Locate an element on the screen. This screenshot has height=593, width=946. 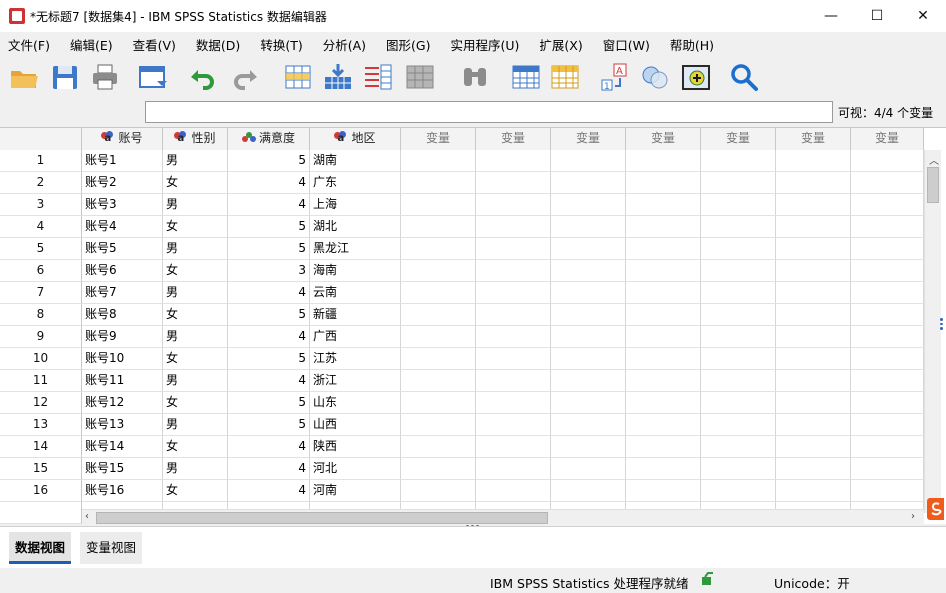
menu-transform: 转换(T) is located at coordinates (281, 44).